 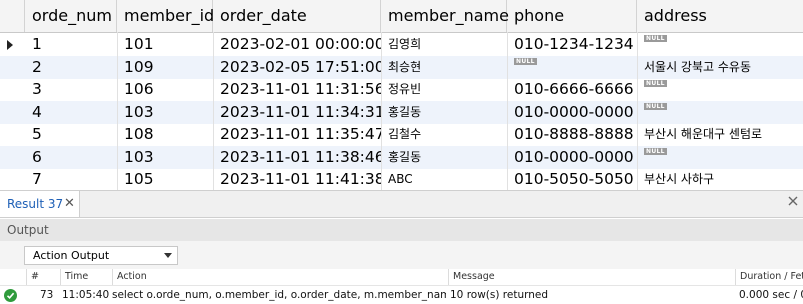 I want to click on output-row-number: 73, so click(x=47, y=295).